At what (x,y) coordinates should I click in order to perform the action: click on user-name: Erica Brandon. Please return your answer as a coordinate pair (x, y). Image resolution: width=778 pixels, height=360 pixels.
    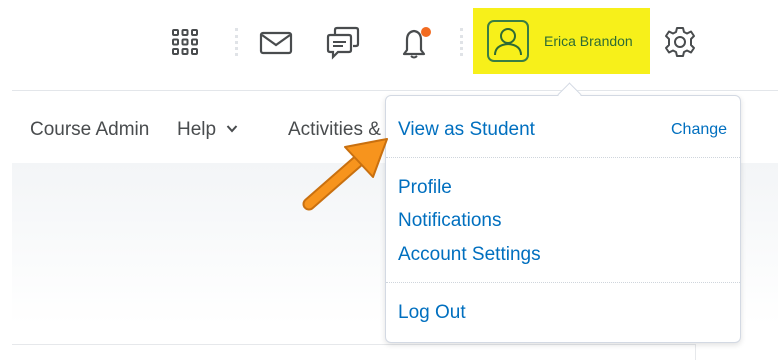
    Looking at the image, I should click on (588, 41).